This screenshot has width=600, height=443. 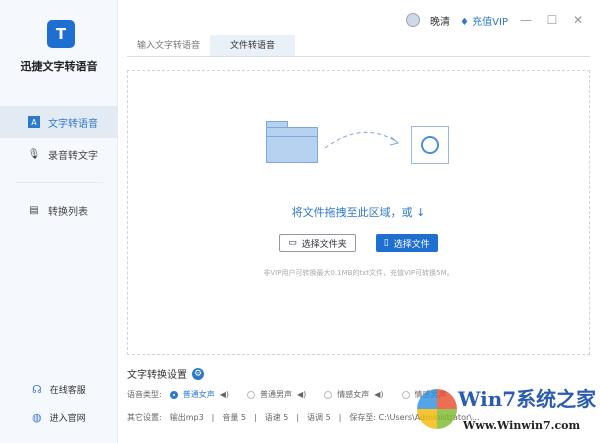 I want to click on maximize-button: ☐, so click(x=552, y=20).